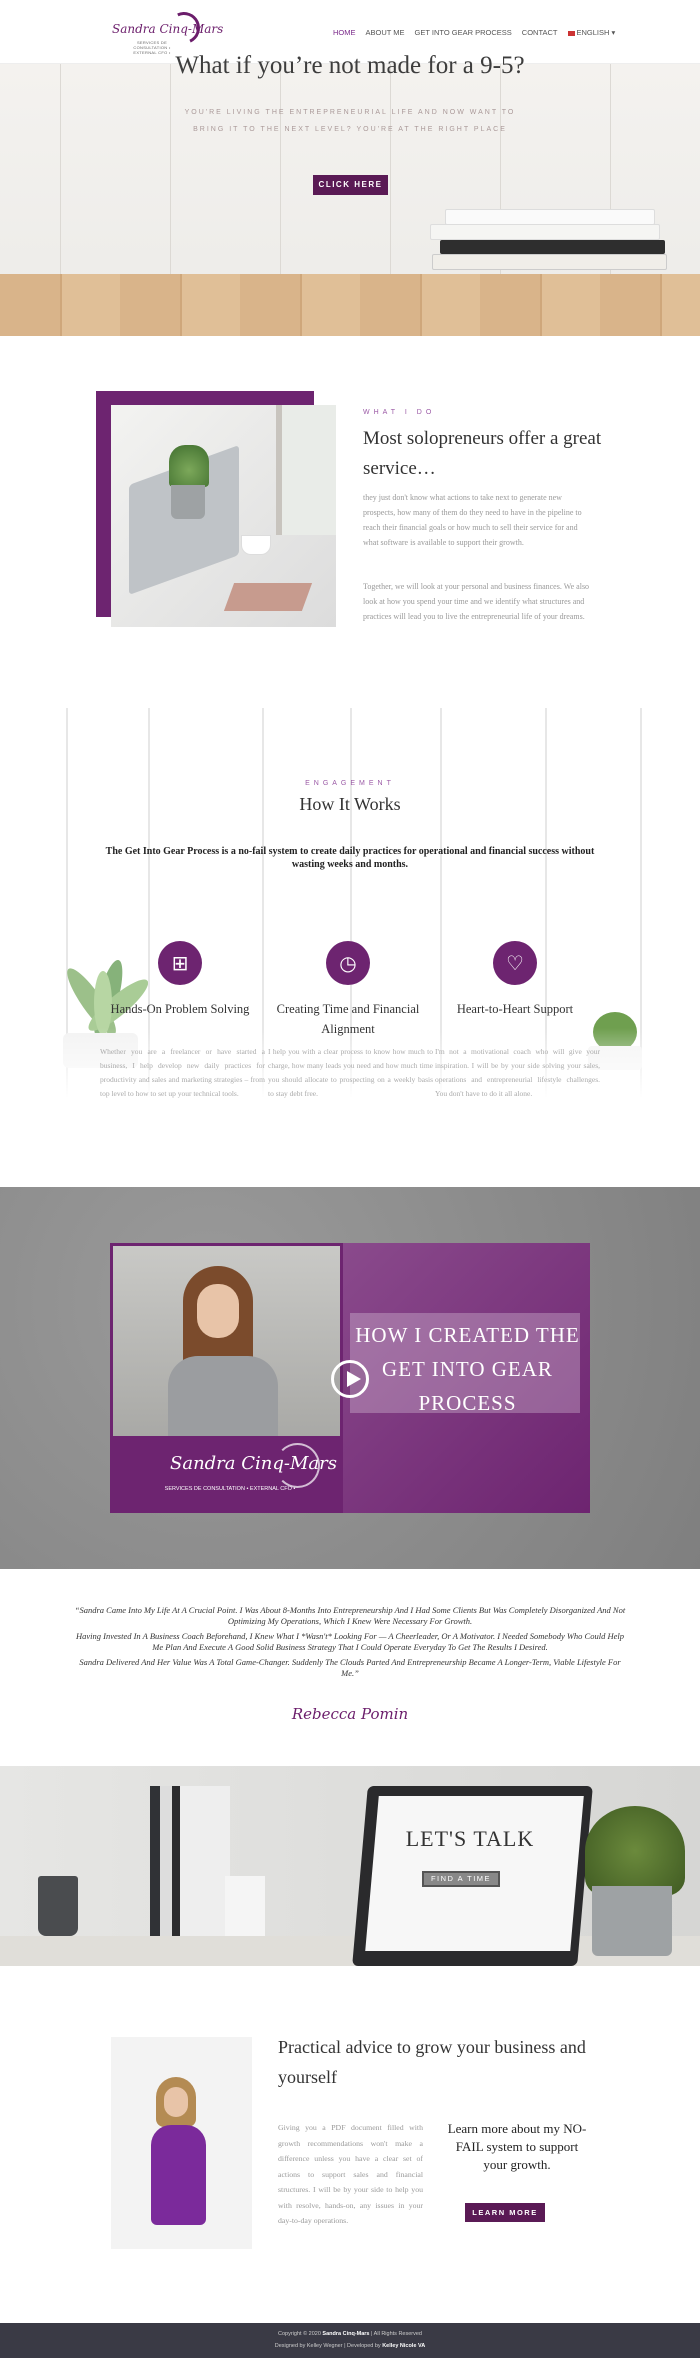 The image size is (700, 2358). What do you see at coordinates (327, 2346) in the screenshot?
I see `credits-prefix: Designed by Kelley Wegner | Developed by` at bounding box center [327, 2346].